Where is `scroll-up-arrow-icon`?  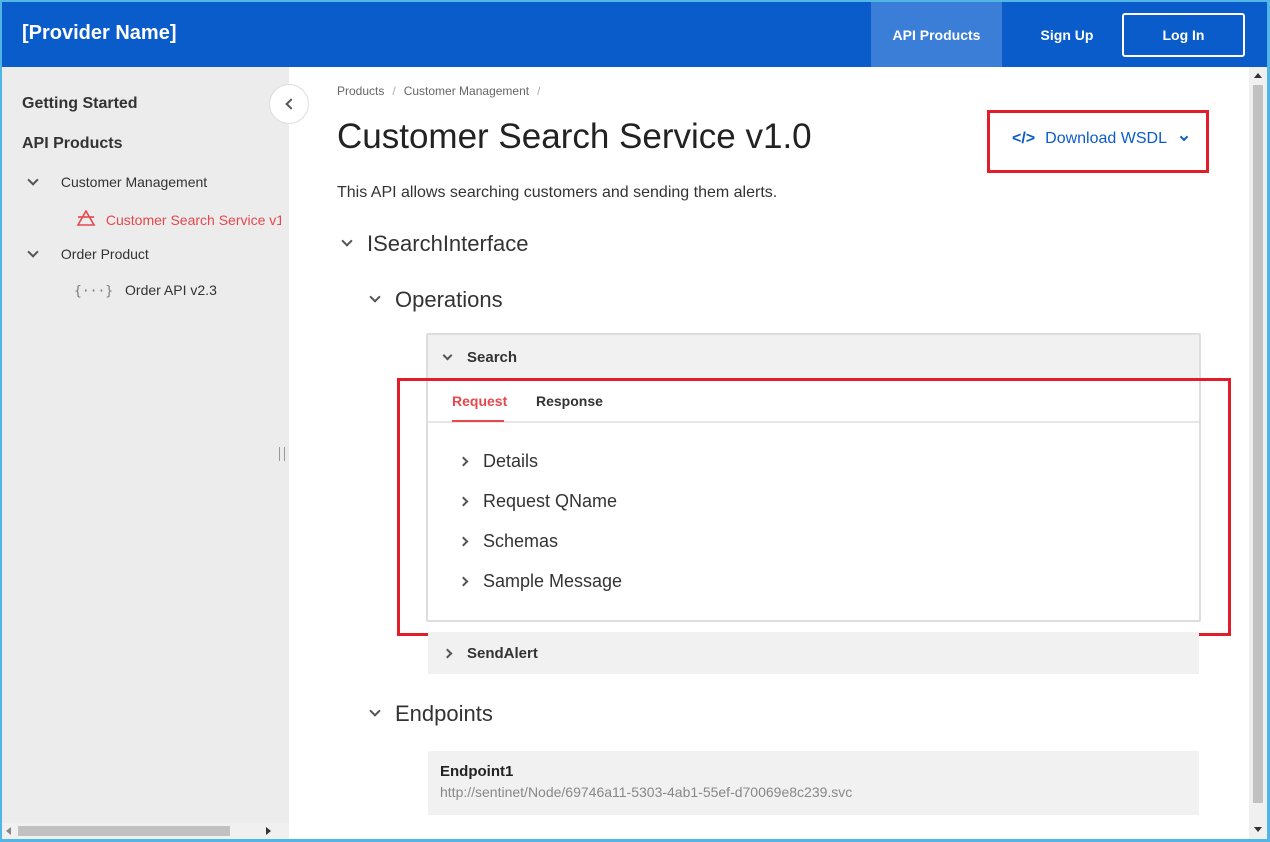
scroll-up-arrow-icon is located at coordinates (1258, 75).